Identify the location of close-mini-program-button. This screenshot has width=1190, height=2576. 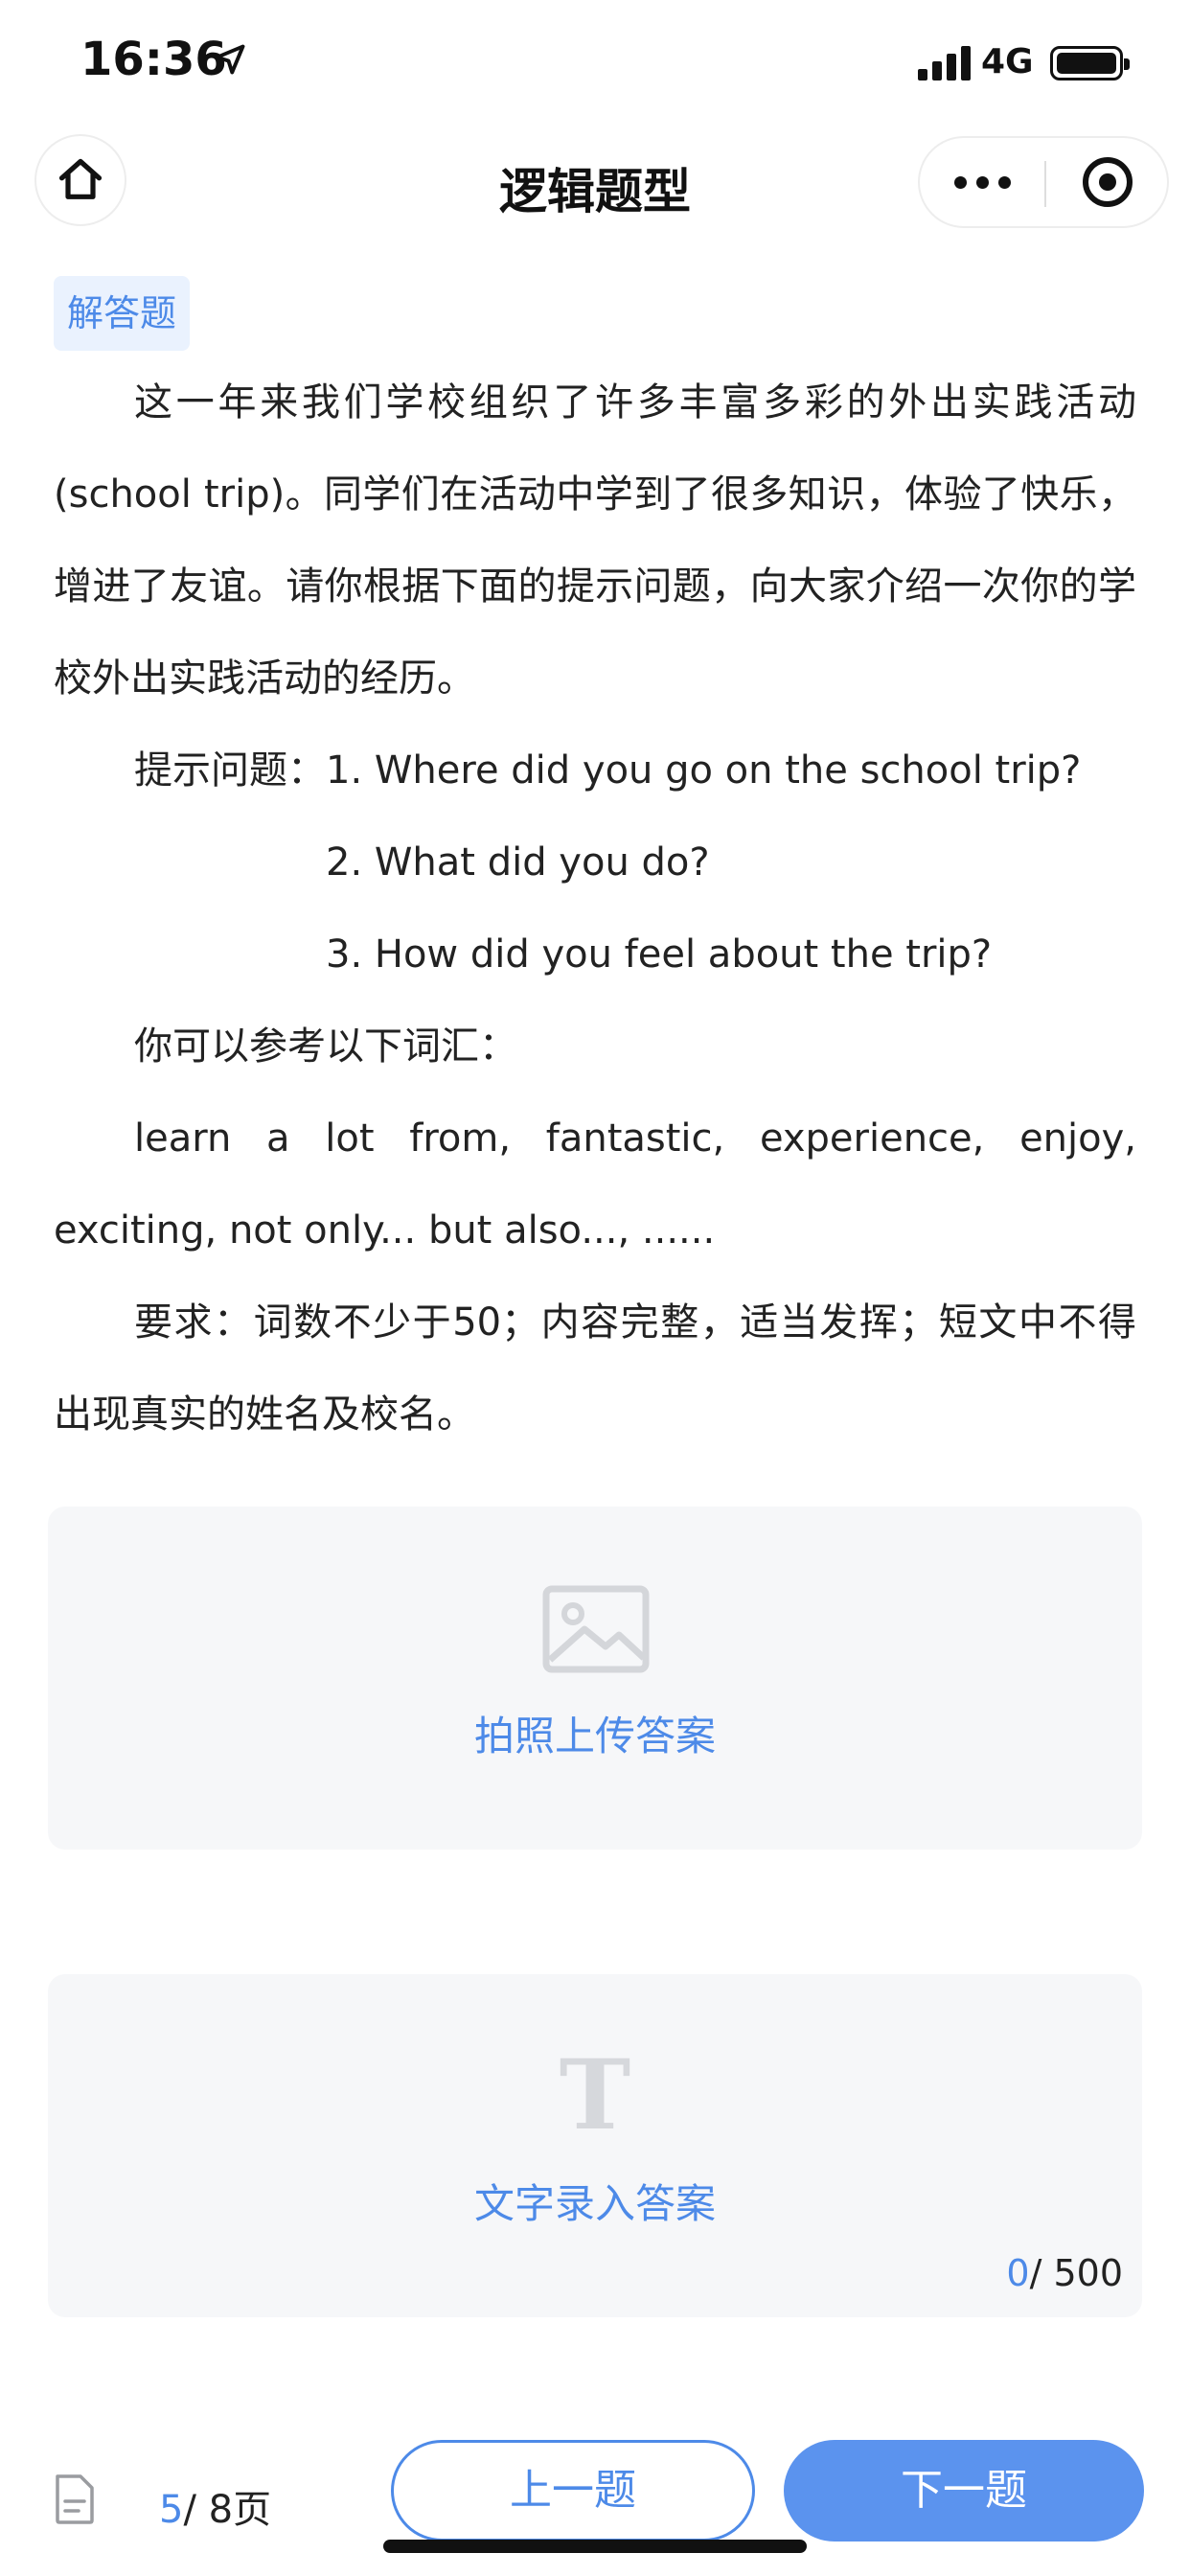
(1107, 182).